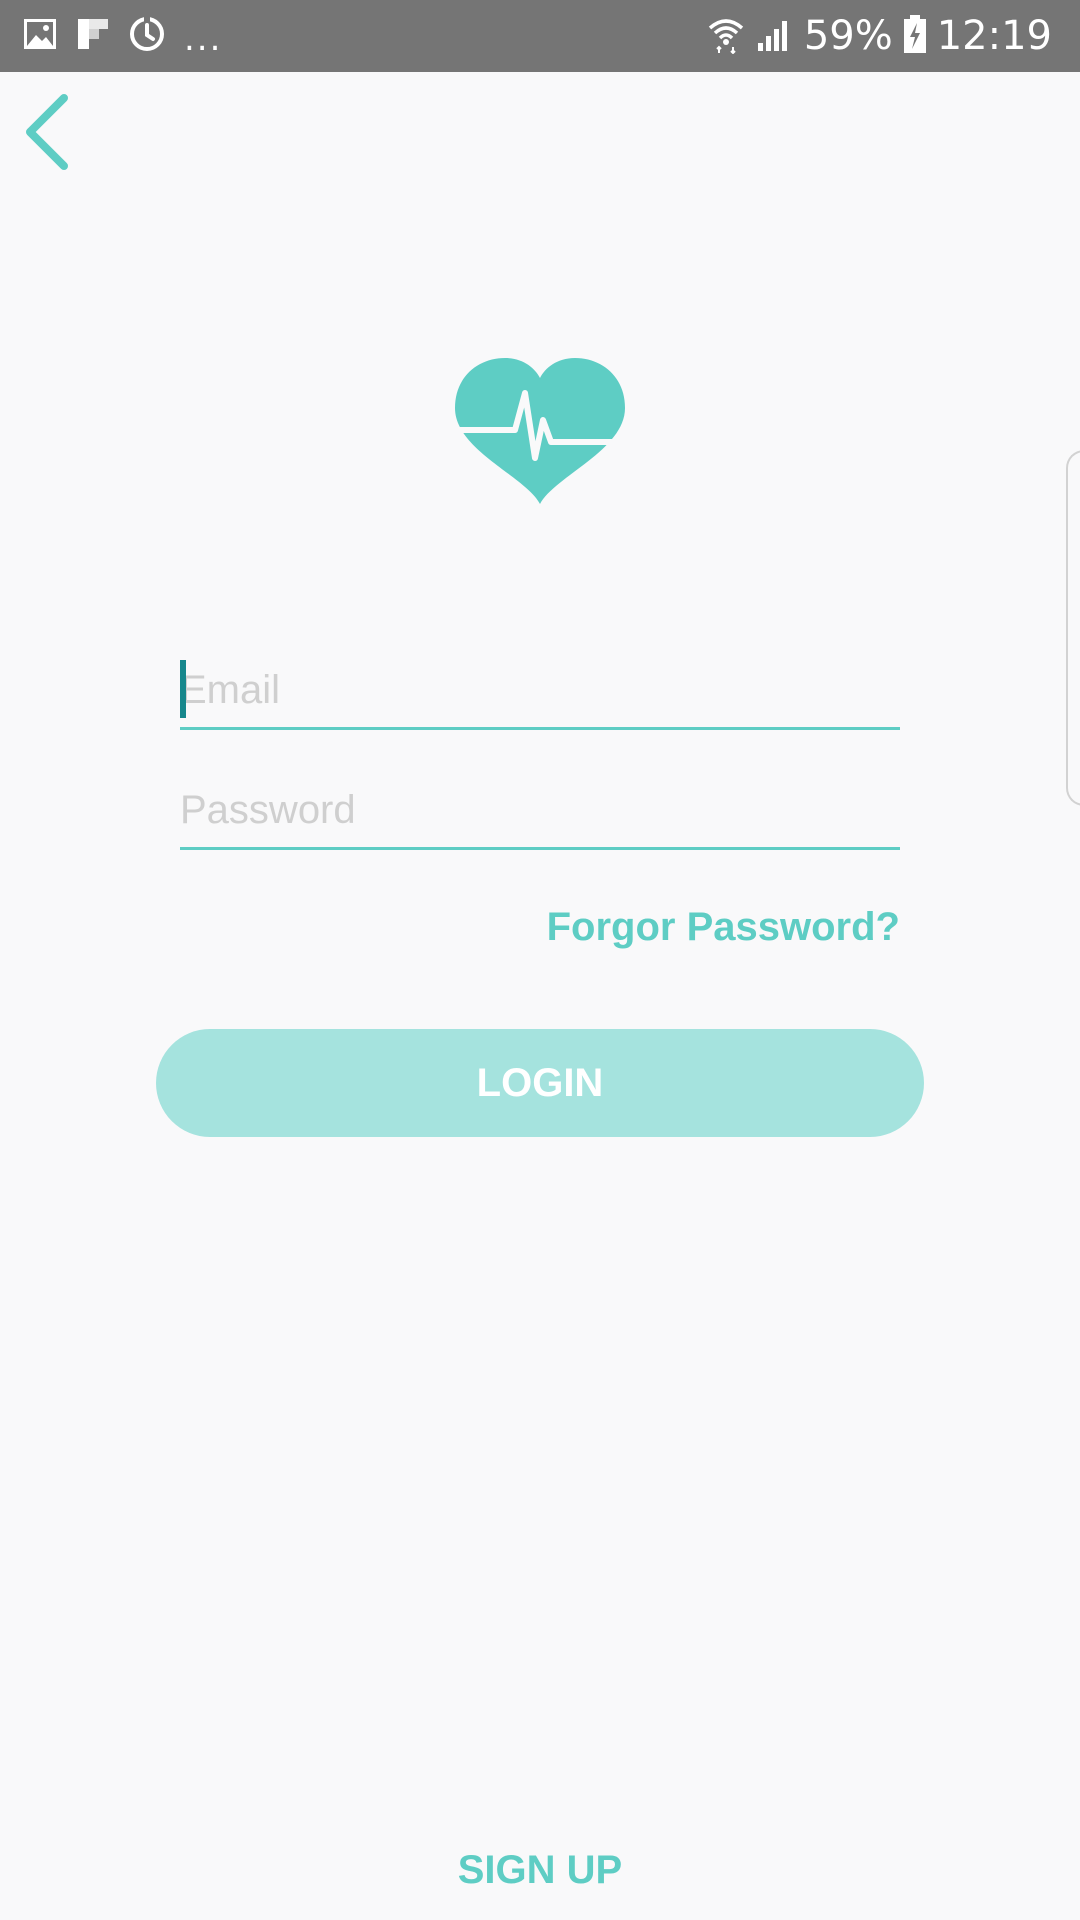 Image resolution: width=1080 pixels, height=1920 pixels. Describe the element at coordinates (40, 36) in the screenshot. I see `image-icon` at that location.